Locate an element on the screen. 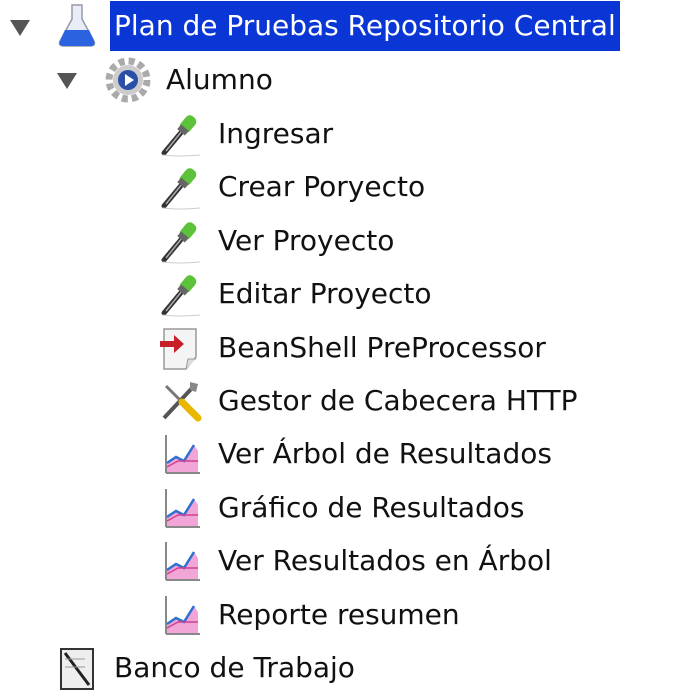 The image size is (678, 698). tree-node-graph: Gráfico de Resultados is located at coordinates (339, 508).